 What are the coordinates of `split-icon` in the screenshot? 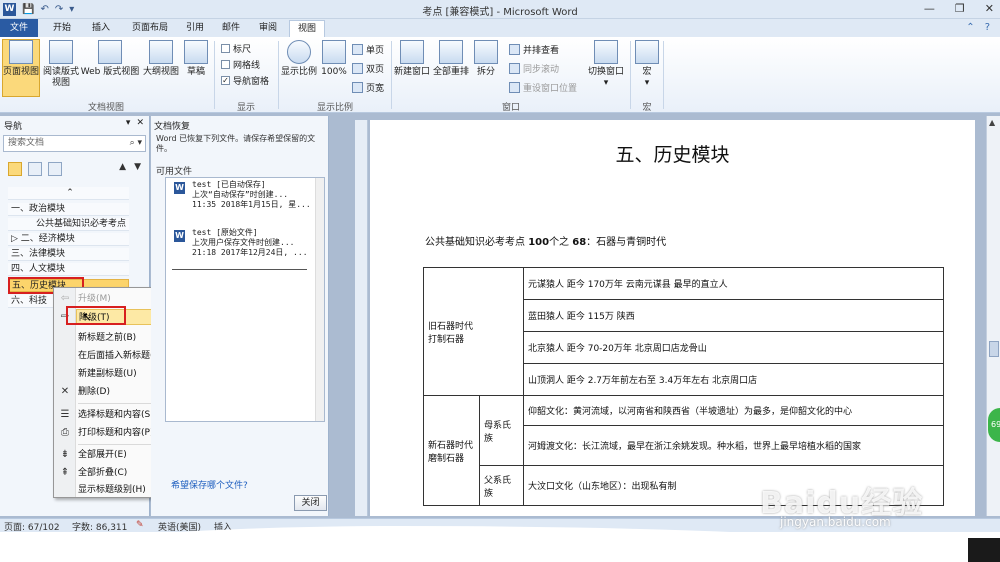 It's located at (486, 52).